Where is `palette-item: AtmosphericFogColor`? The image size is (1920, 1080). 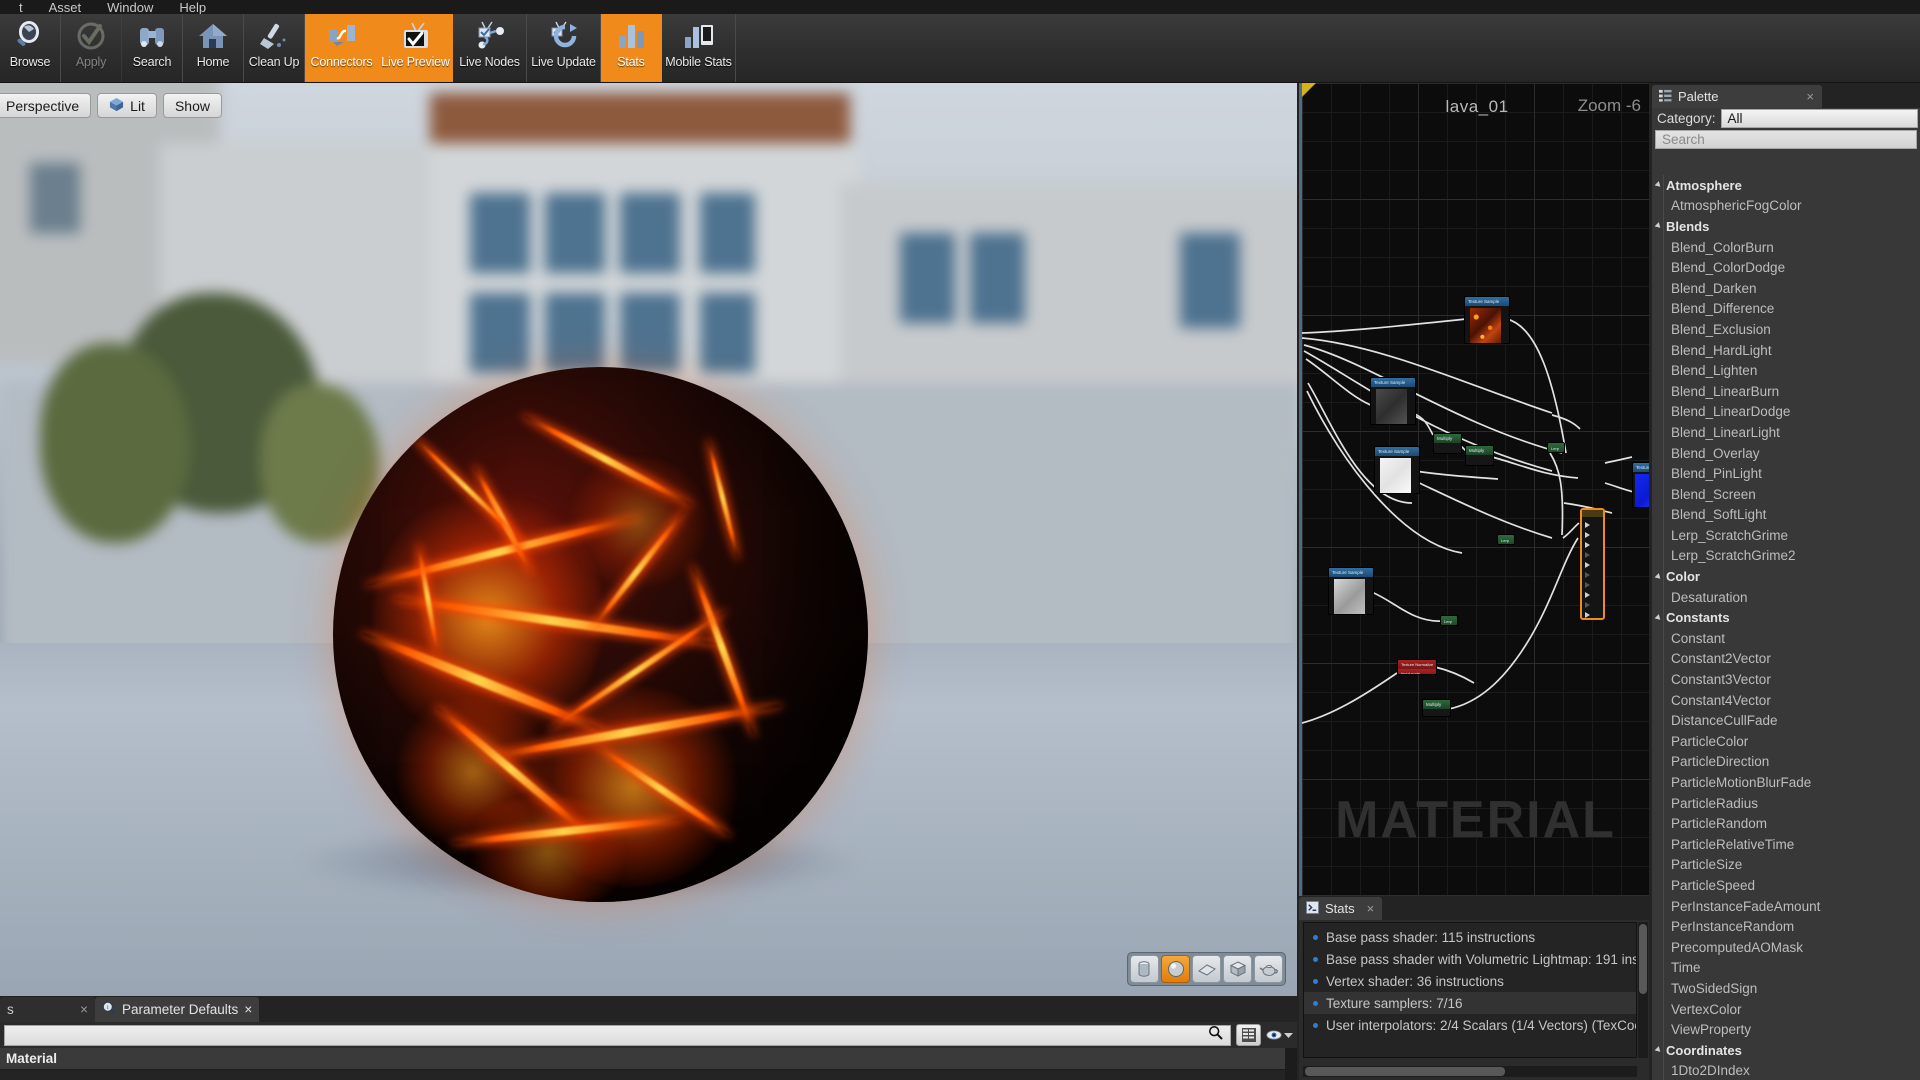 palette-item: AtmosphericFogColor is located at coordinates (1786, 206).